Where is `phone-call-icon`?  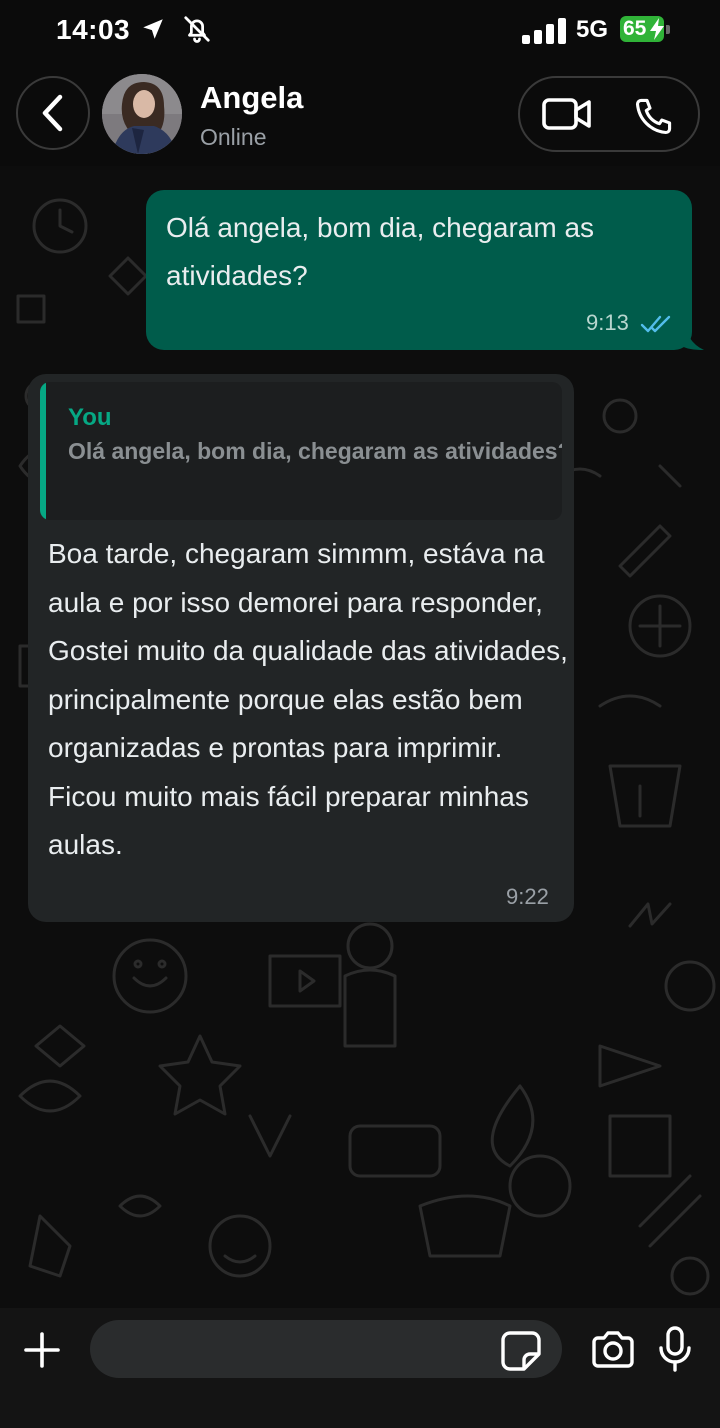 phone-call-icon is located at coordinates (653, 116).